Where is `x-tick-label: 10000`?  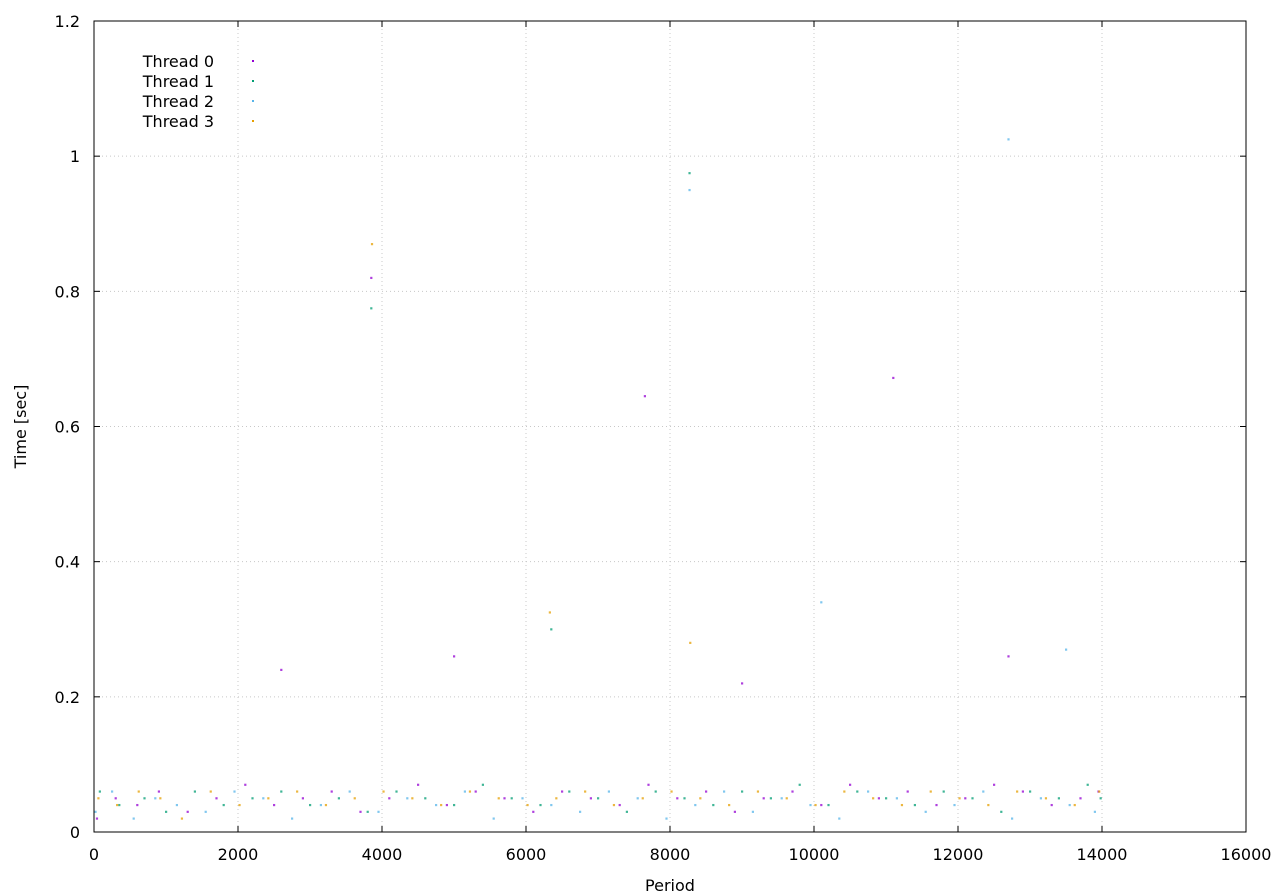 x-tick-label: 10000 is located at coordinates (814, 854).